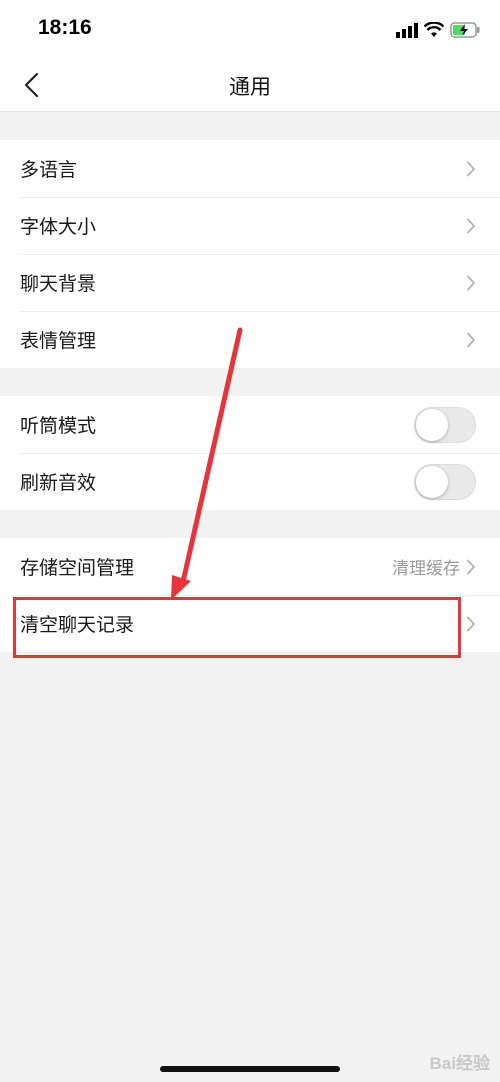 The height and width of the screenshot is (1082, 500). Describe the element at coordinates (250, 481) in the screenshot. I see `row-refresh-sound: 刷新音效` at that location.